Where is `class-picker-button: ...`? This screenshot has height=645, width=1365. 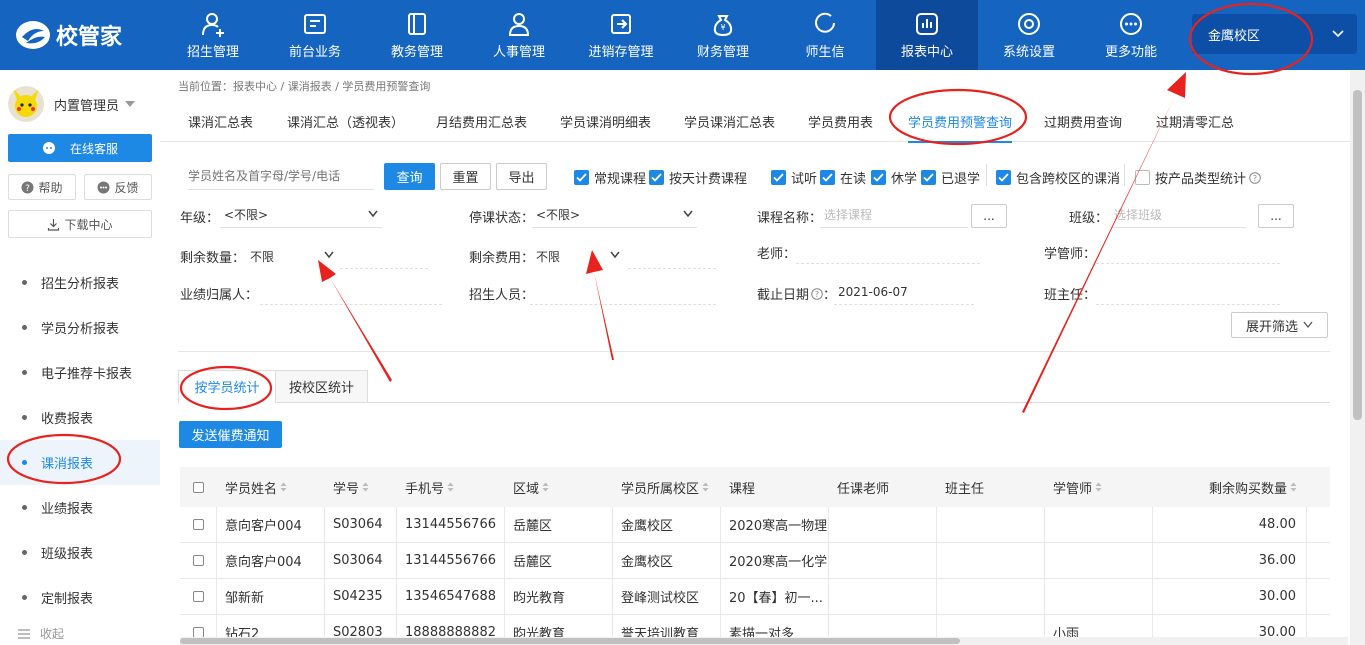
class-picker-button: ... is located at coordinates (1276, 216).